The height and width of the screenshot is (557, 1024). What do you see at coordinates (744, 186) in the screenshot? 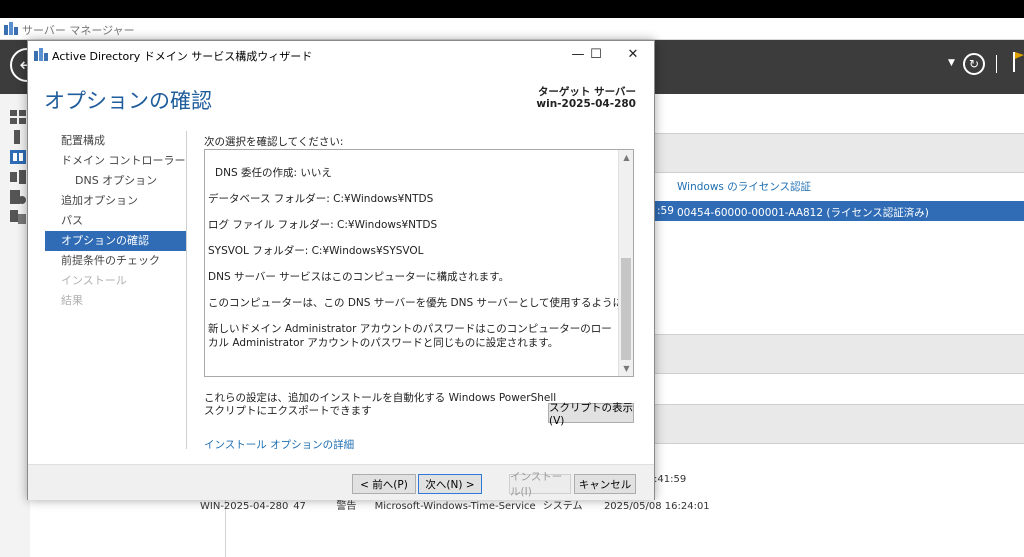
I see `license-column-header: Windows のライセンス認証` at bounding box center [744, 186].